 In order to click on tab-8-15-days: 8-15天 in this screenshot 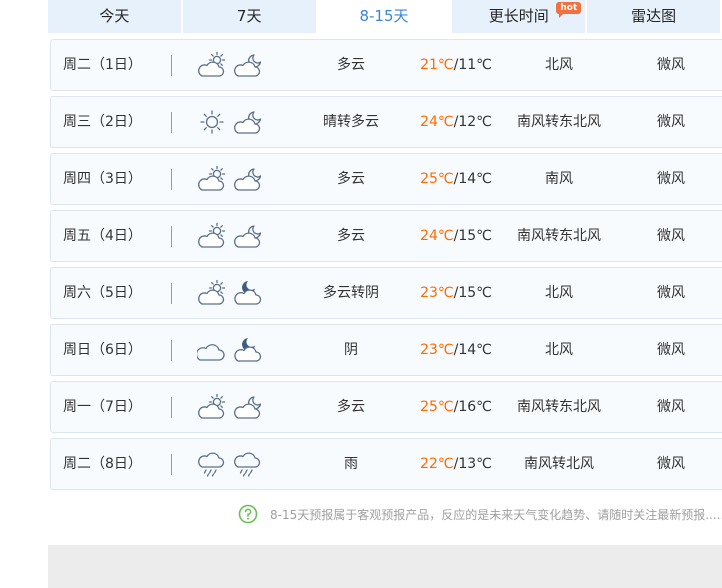, I will do `click(385, 16)`.